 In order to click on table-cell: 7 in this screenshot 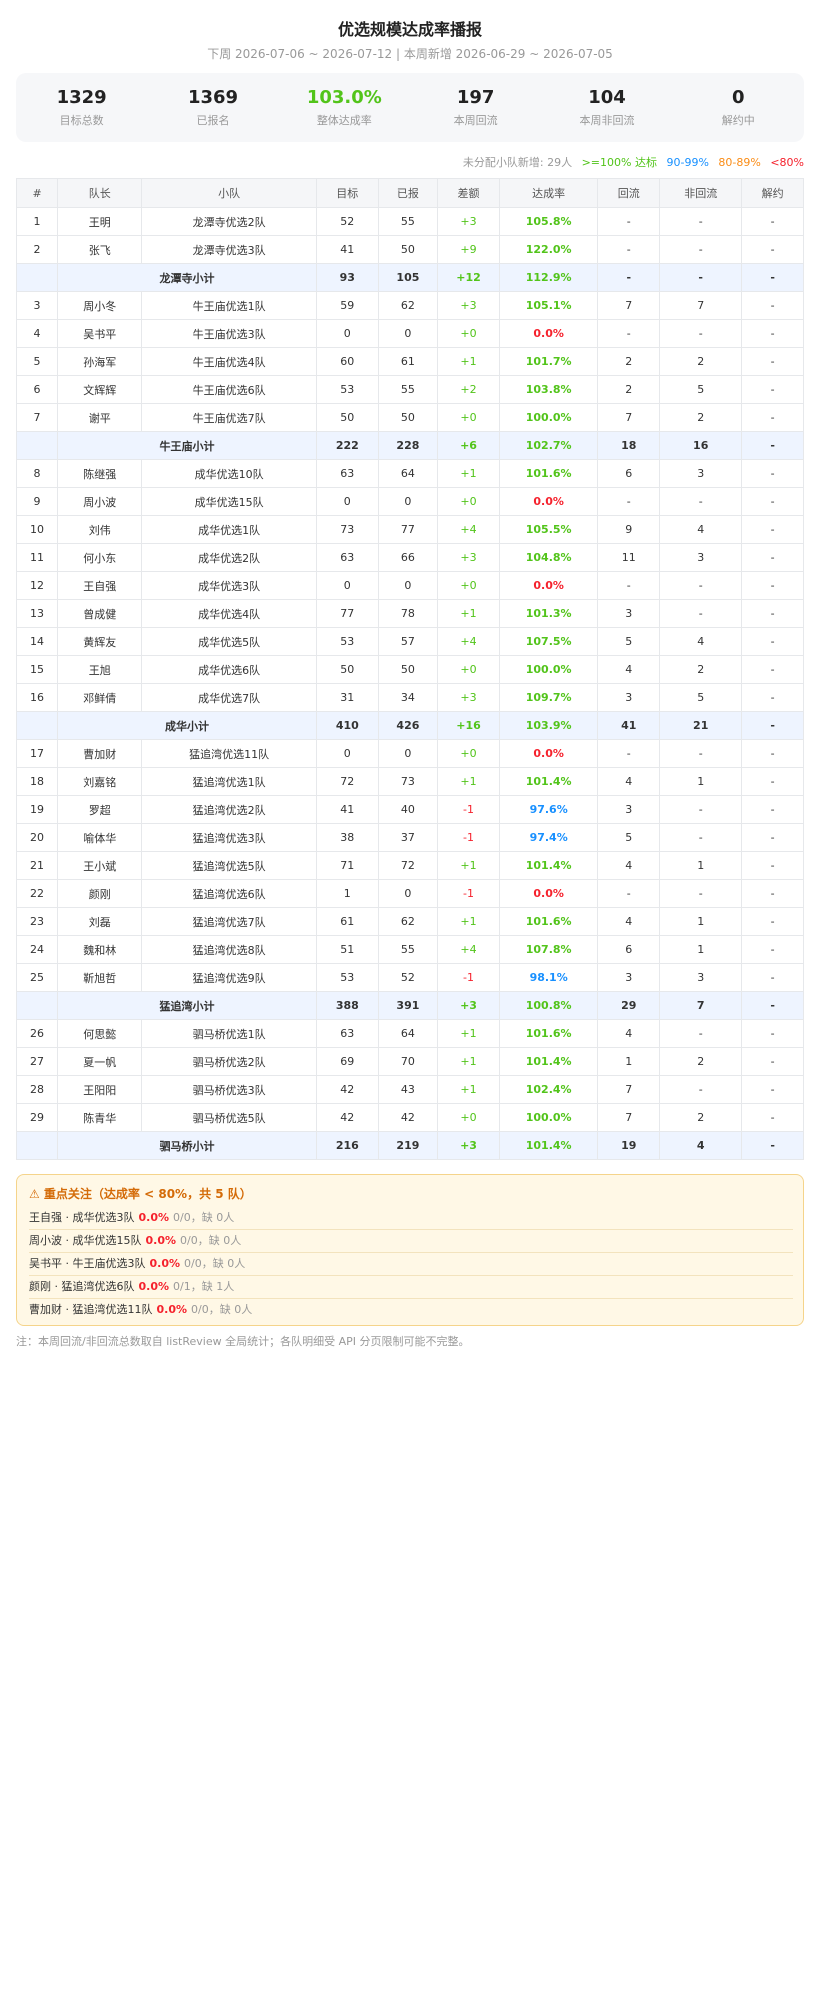, I will do `click(37, 417)`.